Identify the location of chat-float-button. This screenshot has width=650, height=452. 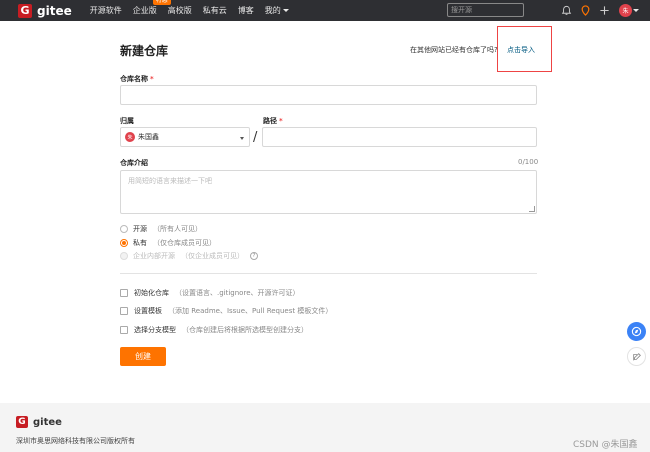
(636, 331).